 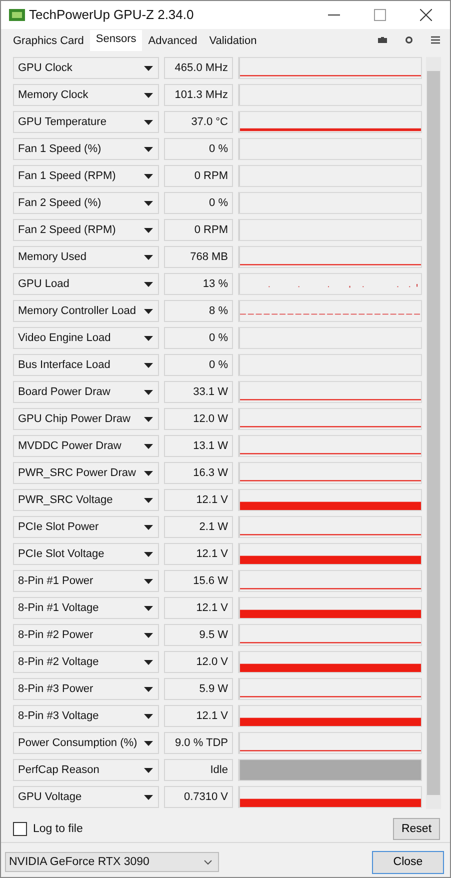 I want to click on sensor-value: 101.3 MHz, so click(x=198, y=95).